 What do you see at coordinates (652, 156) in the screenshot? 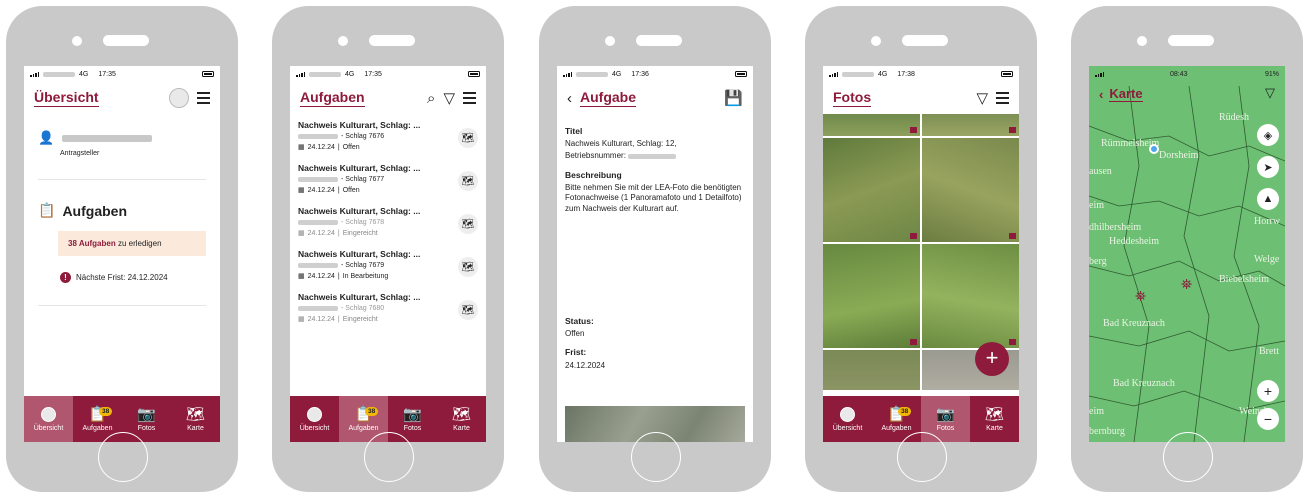
I see `betrieb-blur` at bounding box center [652, 156].